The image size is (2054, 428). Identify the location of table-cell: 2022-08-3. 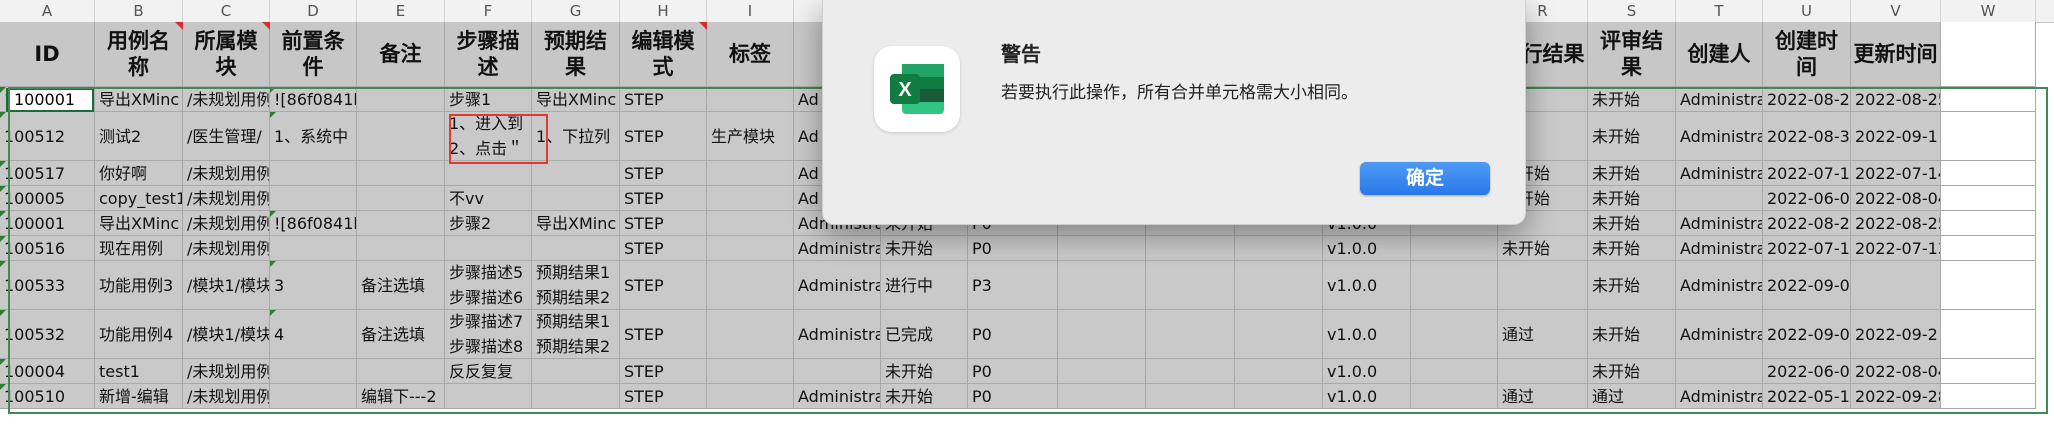
(1807, 136).